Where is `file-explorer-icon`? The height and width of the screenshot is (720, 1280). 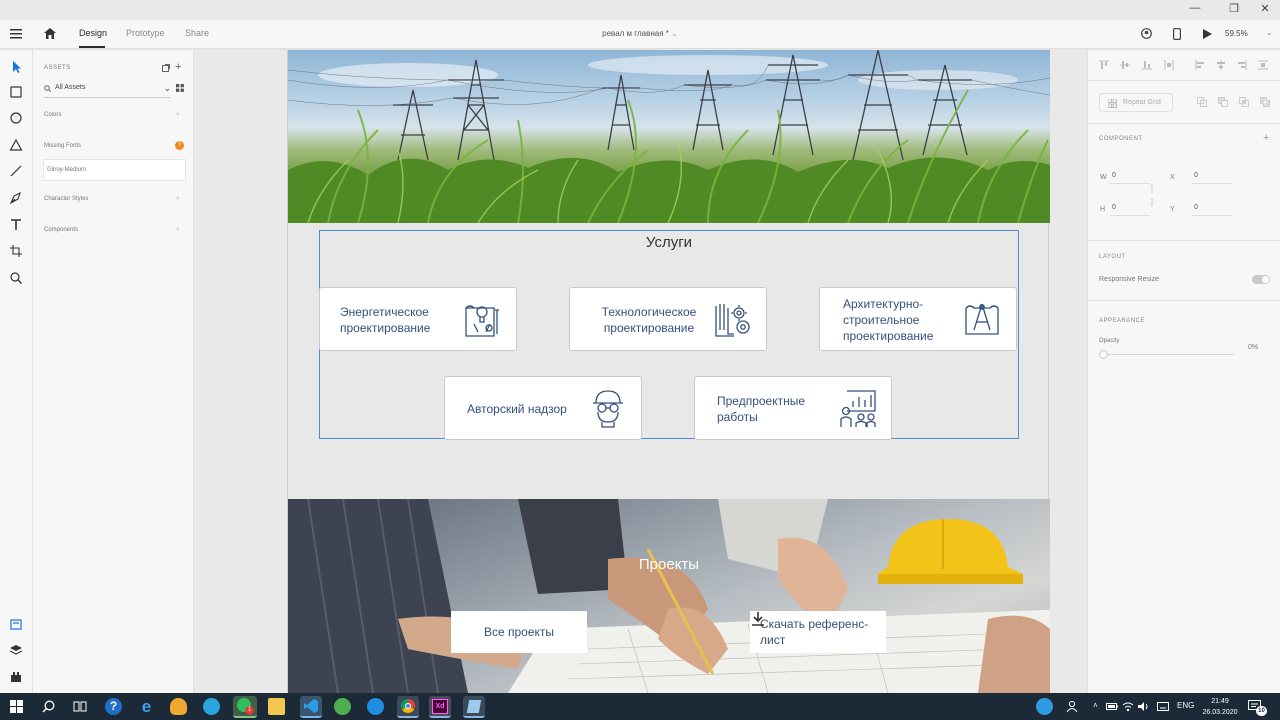 file-explorer-icon is located at coordinates (276, 706).